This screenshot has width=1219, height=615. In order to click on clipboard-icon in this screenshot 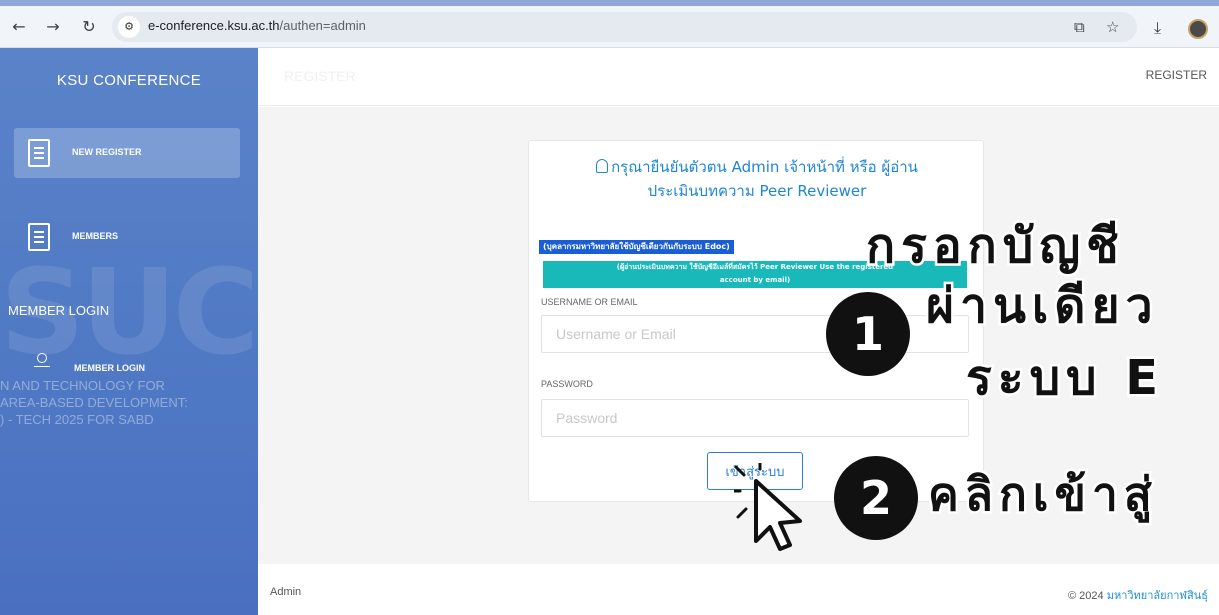, I will do `click(39, 153)`.